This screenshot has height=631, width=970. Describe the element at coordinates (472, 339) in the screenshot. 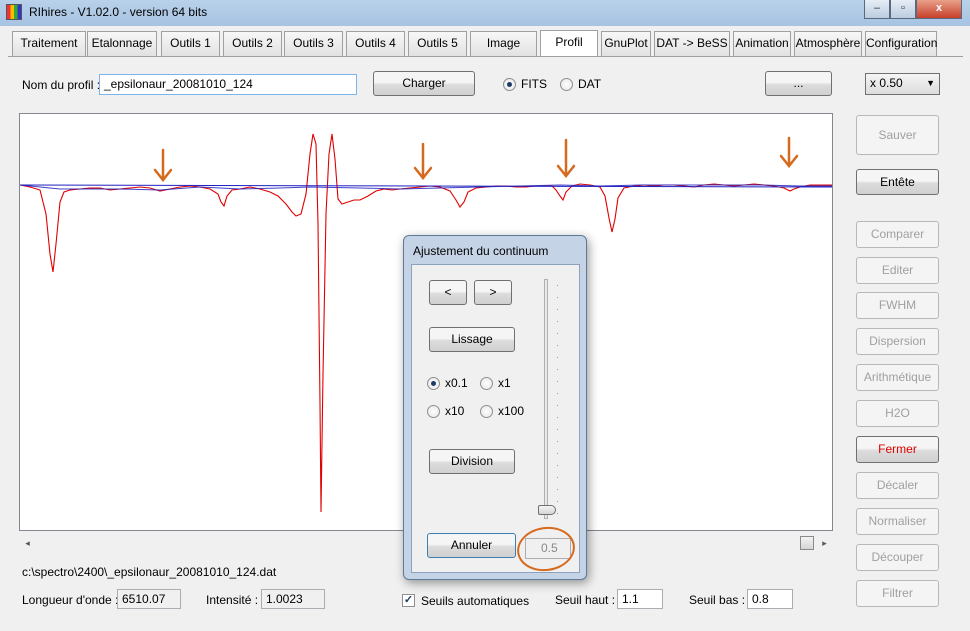

I see `smooth-button: Lissage` at that location.